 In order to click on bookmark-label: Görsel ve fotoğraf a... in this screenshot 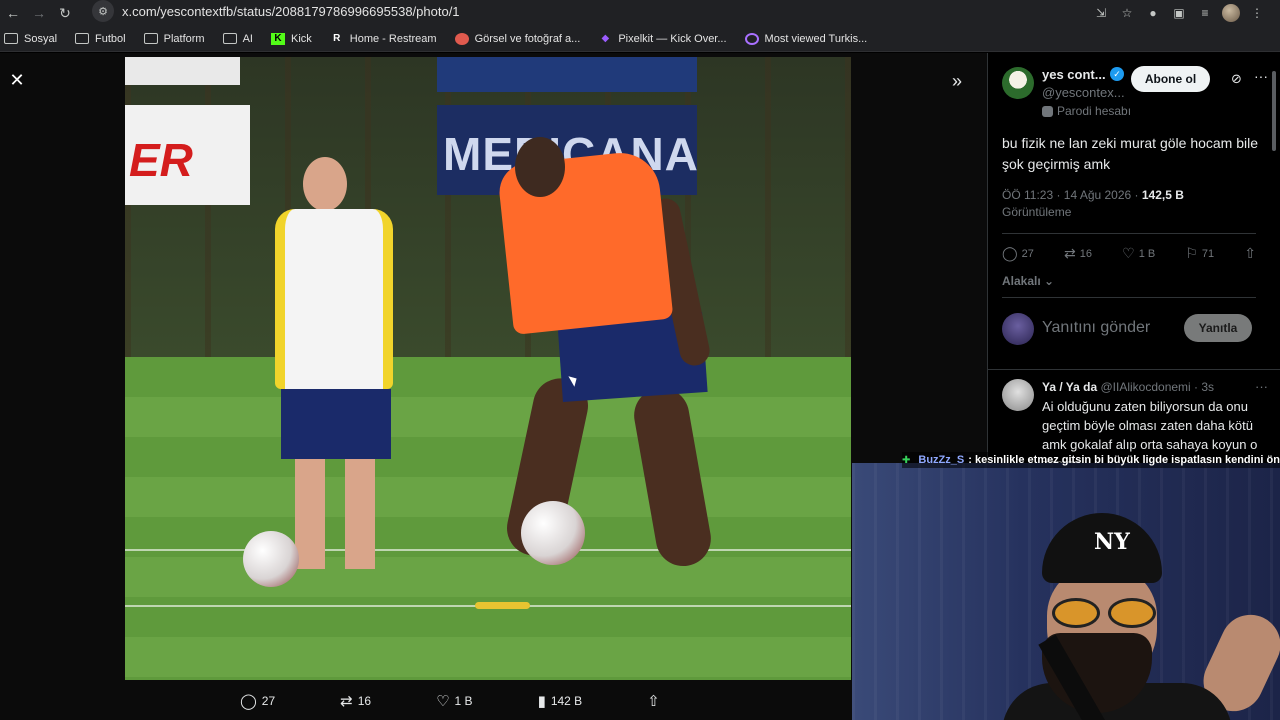, I will do `click(527, 38)`.